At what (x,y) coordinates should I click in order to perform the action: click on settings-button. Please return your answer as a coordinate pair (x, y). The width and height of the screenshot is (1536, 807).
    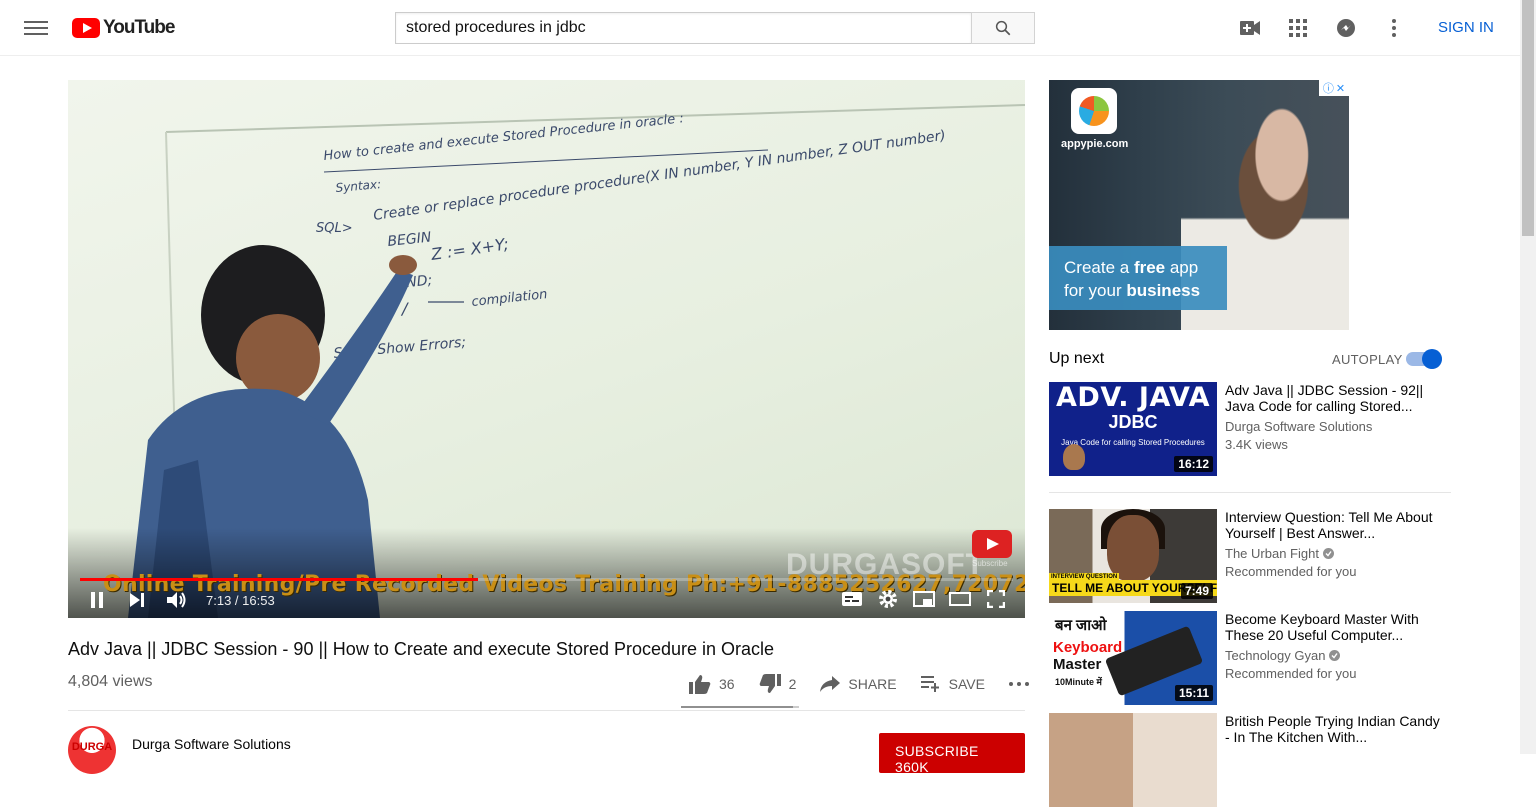
    Looking at the image, I should click on (888, 599).